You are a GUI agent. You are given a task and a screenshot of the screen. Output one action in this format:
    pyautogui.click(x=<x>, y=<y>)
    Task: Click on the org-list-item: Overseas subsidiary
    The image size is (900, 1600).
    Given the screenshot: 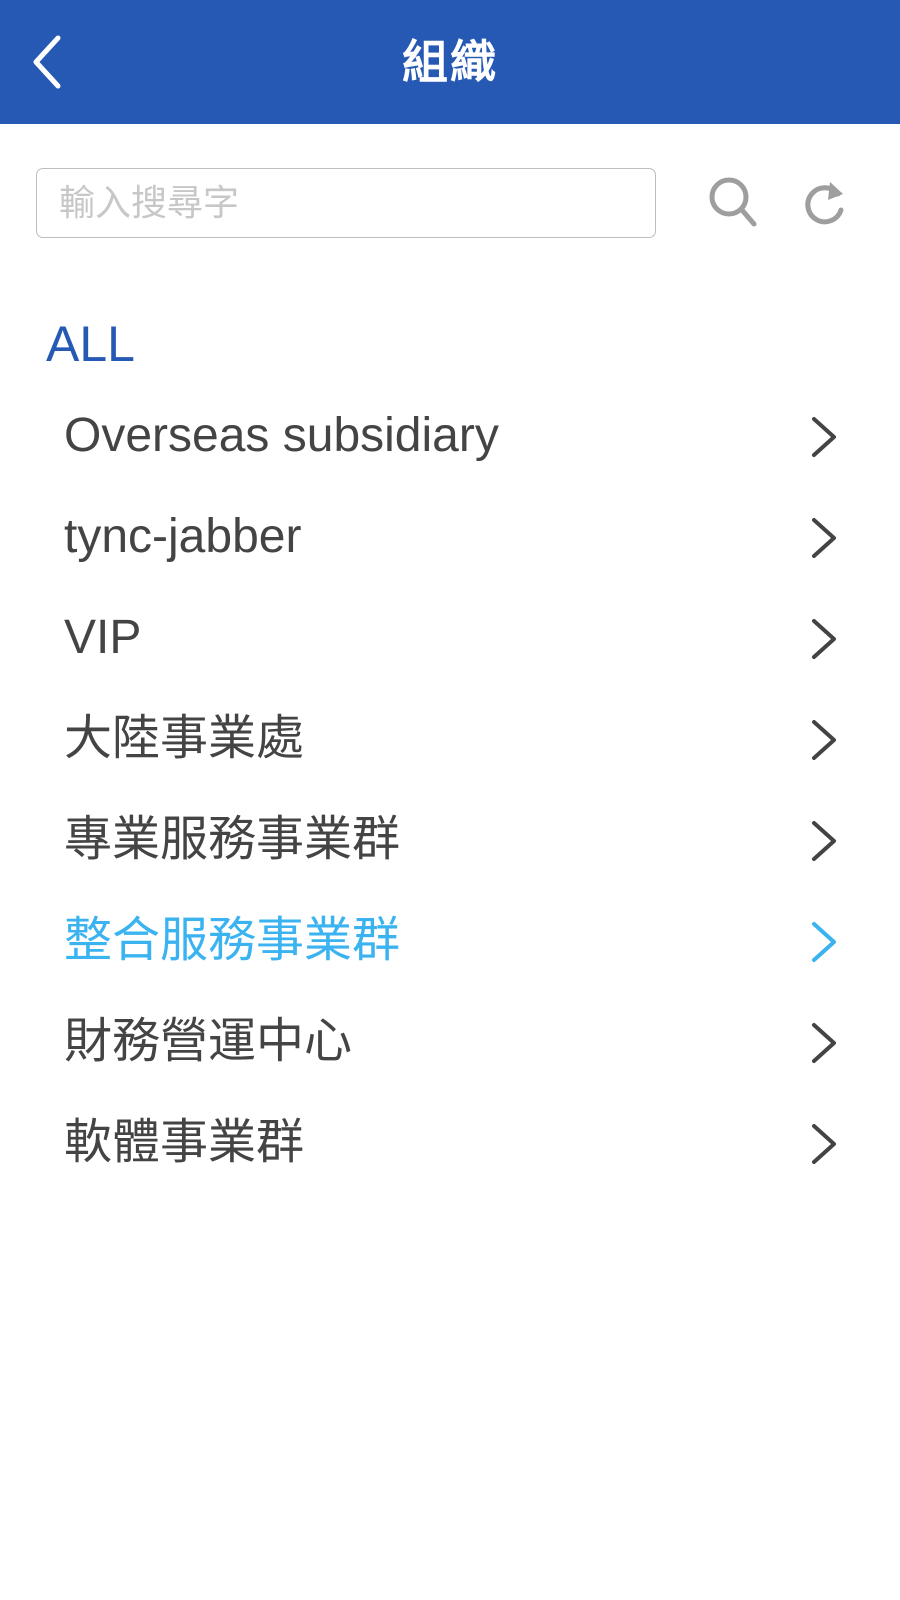 What is the action you would take?
    pyautogui.click(x=450, y=435)
    